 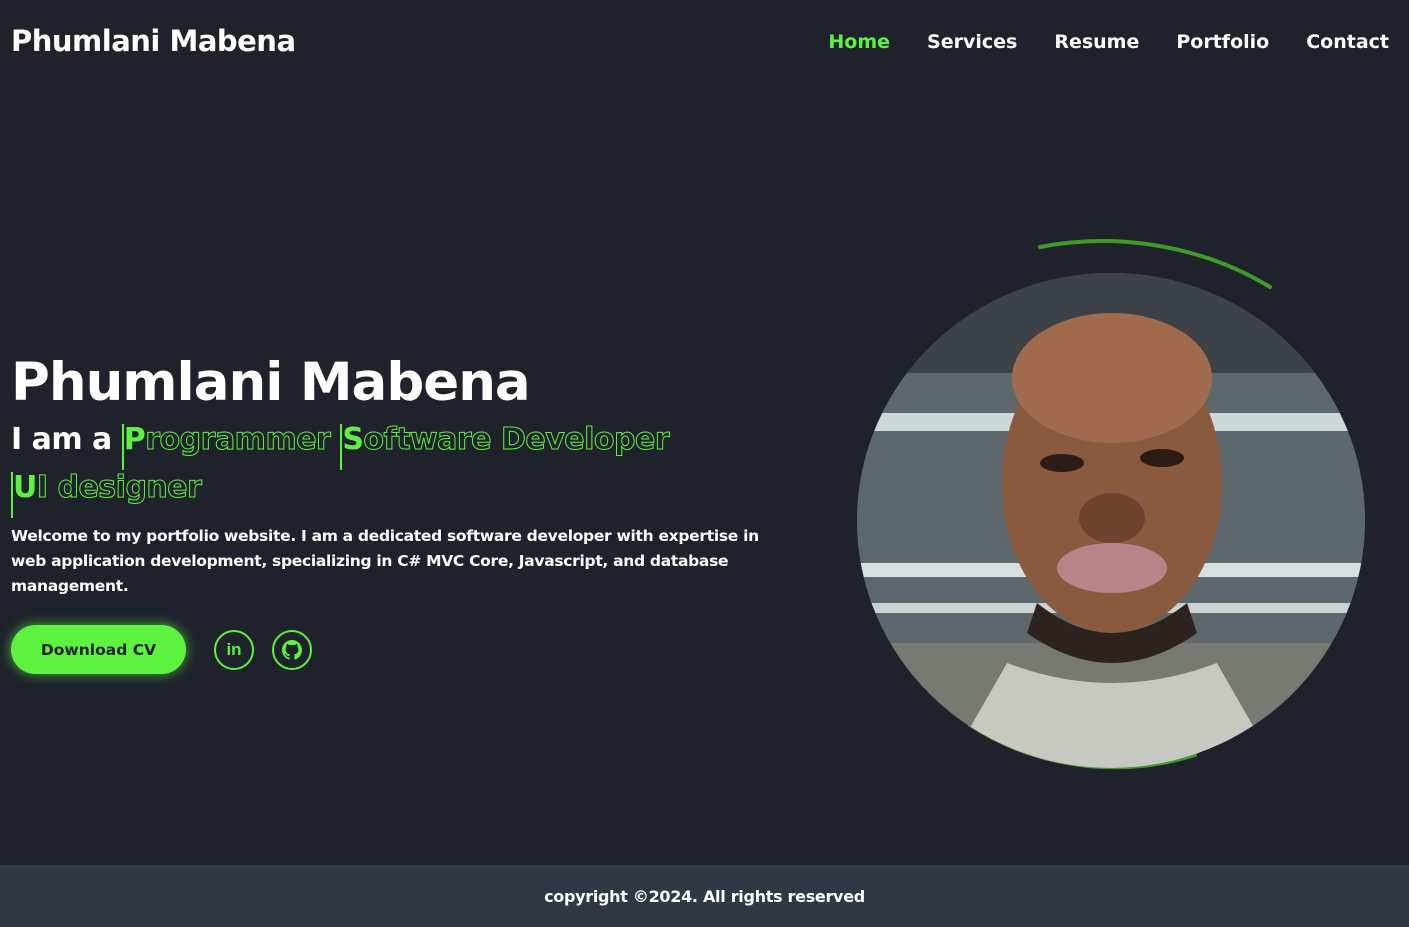 What do you see at coordinates (506, 440) in the screenshot?
I see `role-software-developer: Software Developer` at bounding box center [506, 440].